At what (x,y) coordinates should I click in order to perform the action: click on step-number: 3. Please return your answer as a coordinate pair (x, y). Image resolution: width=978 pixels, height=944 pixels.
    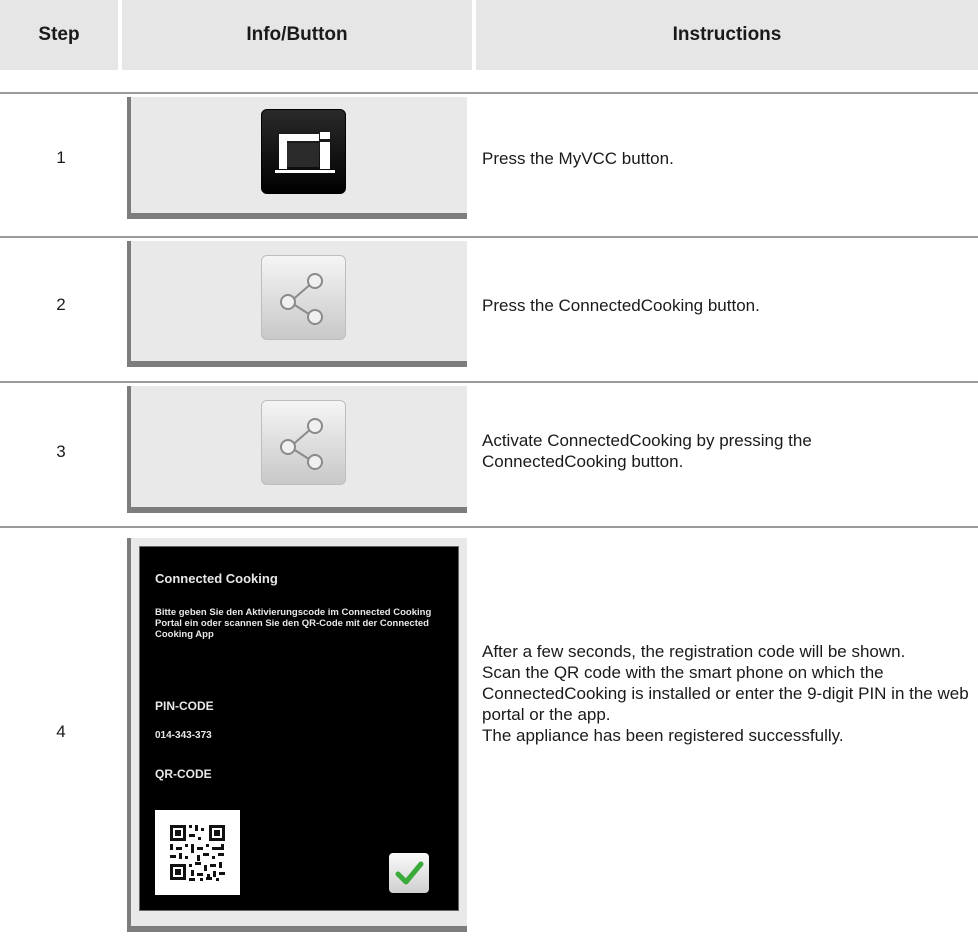
    Looking at the image, I should click on (61, 451).